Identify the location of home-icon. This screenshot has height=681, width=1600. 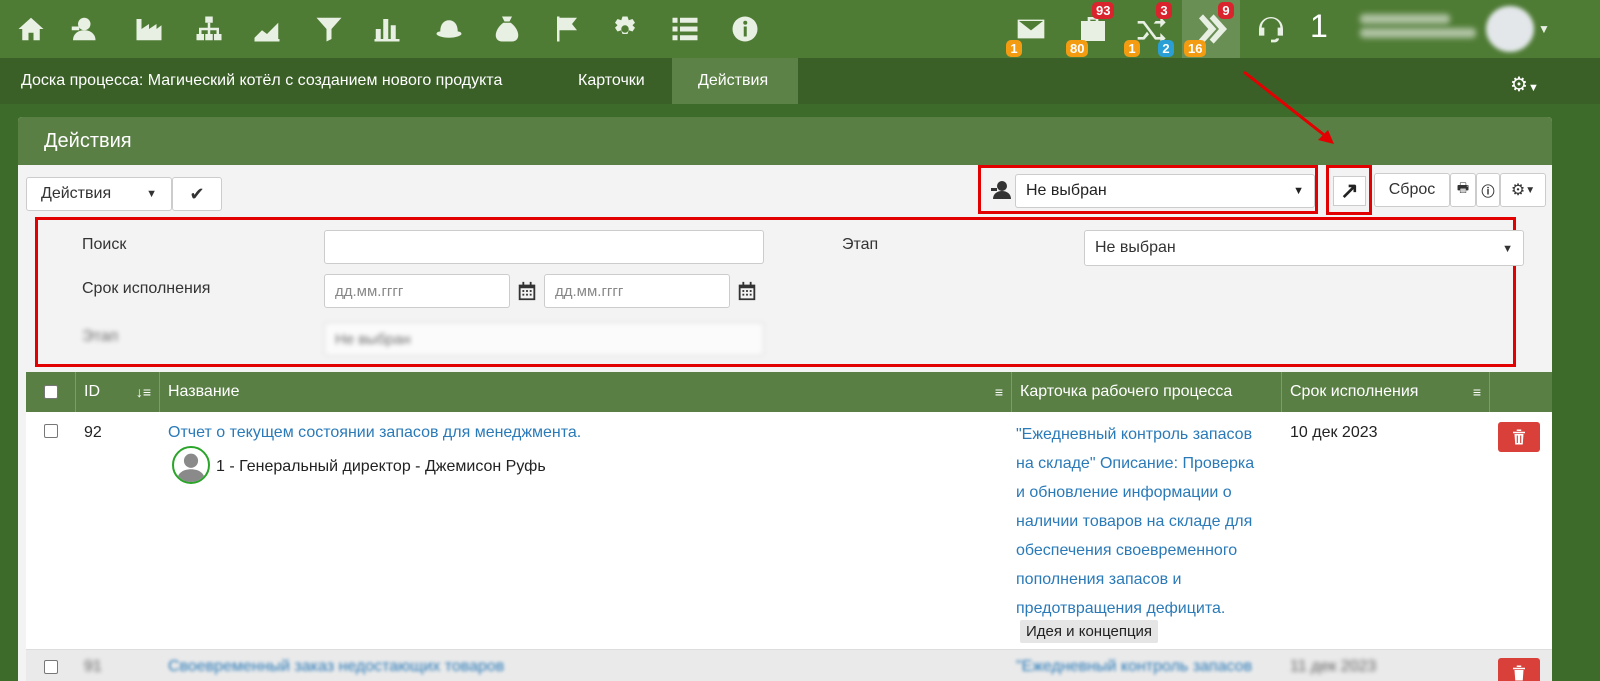
(31, 29).